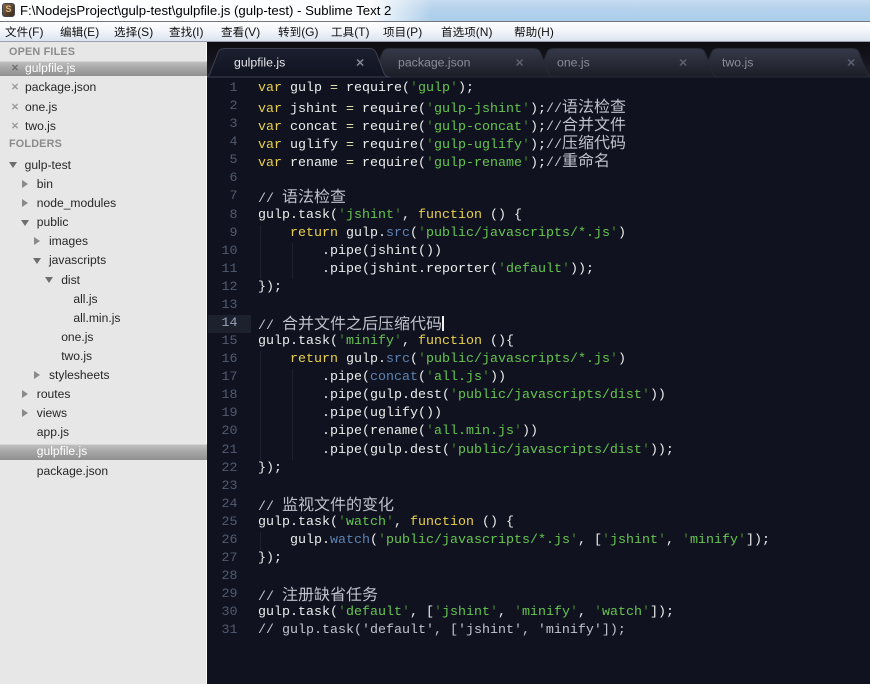 The width and height of the screenshot is (870, 684). Describe the element at coordinates (737, 63) in the screenshot. I see `svg-text: two.js` at that location.